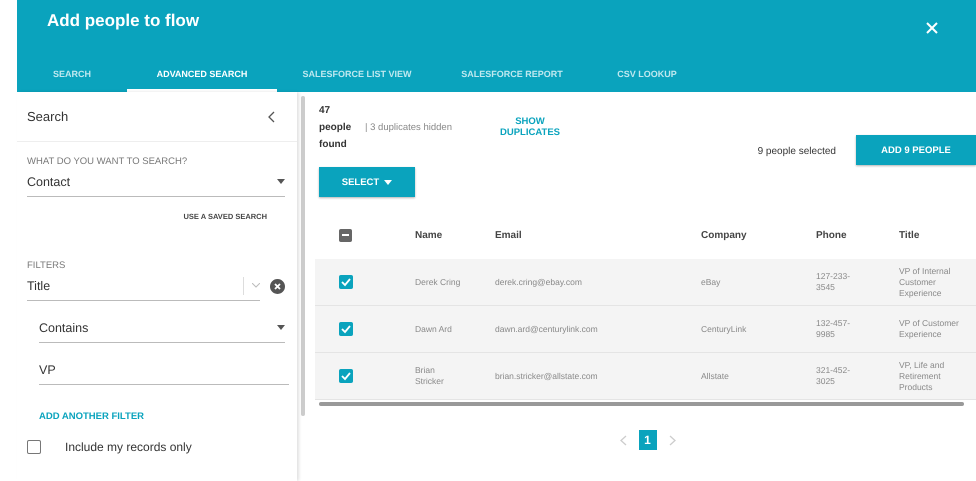 The height and width of the screenshot is (481, 976). Describe the element at coordinates (546, 376) in the screenshot. I see `table-cell: brian.stricker@allstate.com` at that location.